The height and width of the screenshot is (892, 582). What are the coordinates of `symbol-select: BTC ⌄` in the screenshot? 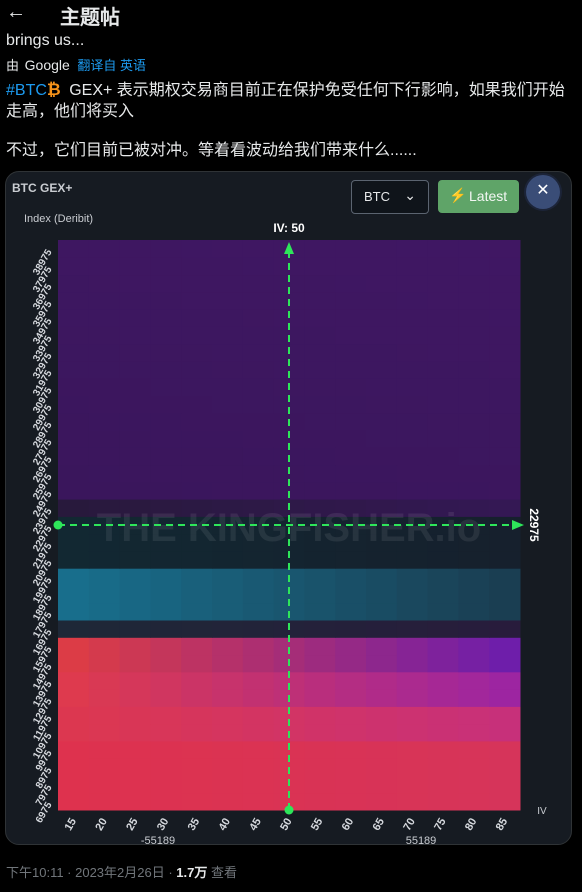 It's located at (390, 197).